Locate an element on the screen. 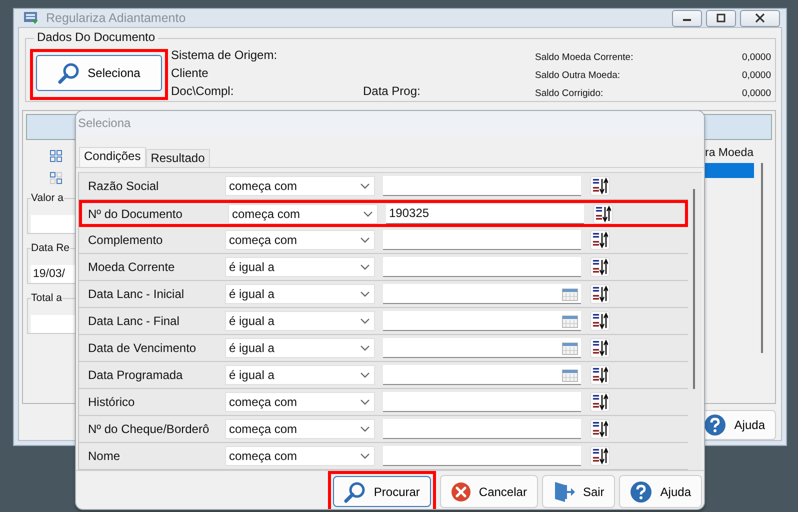  close-icon is located at coordinates (760, 18).